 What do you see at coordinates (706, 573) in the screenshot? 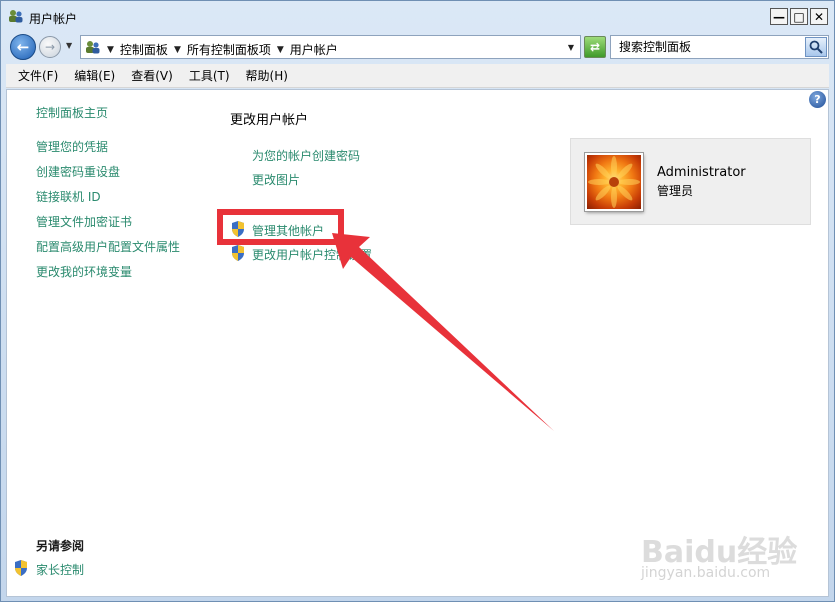
I see `watermark-url: jingyan.baidu.com` at bounding box center [706, 573].